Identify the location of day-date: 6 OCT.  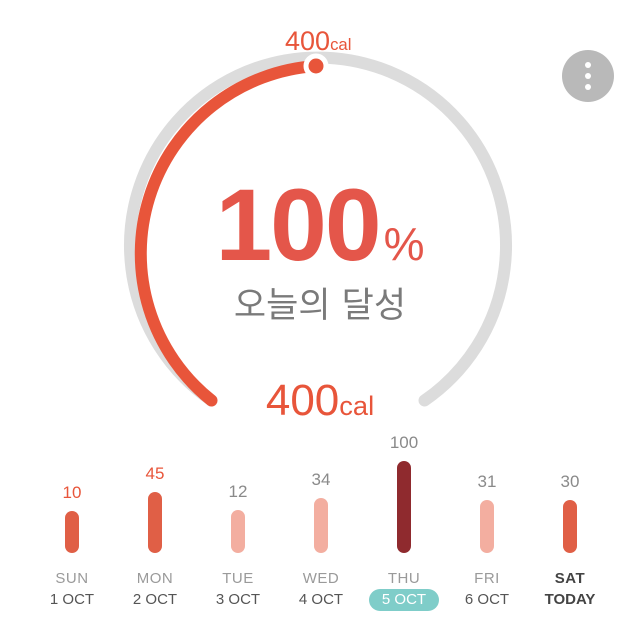
(487, 599).